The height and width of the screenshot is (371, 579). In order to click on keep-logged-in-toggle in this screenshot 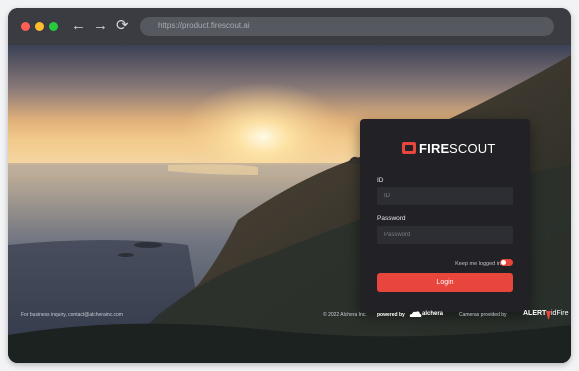, I will do `click(506, 262)`.